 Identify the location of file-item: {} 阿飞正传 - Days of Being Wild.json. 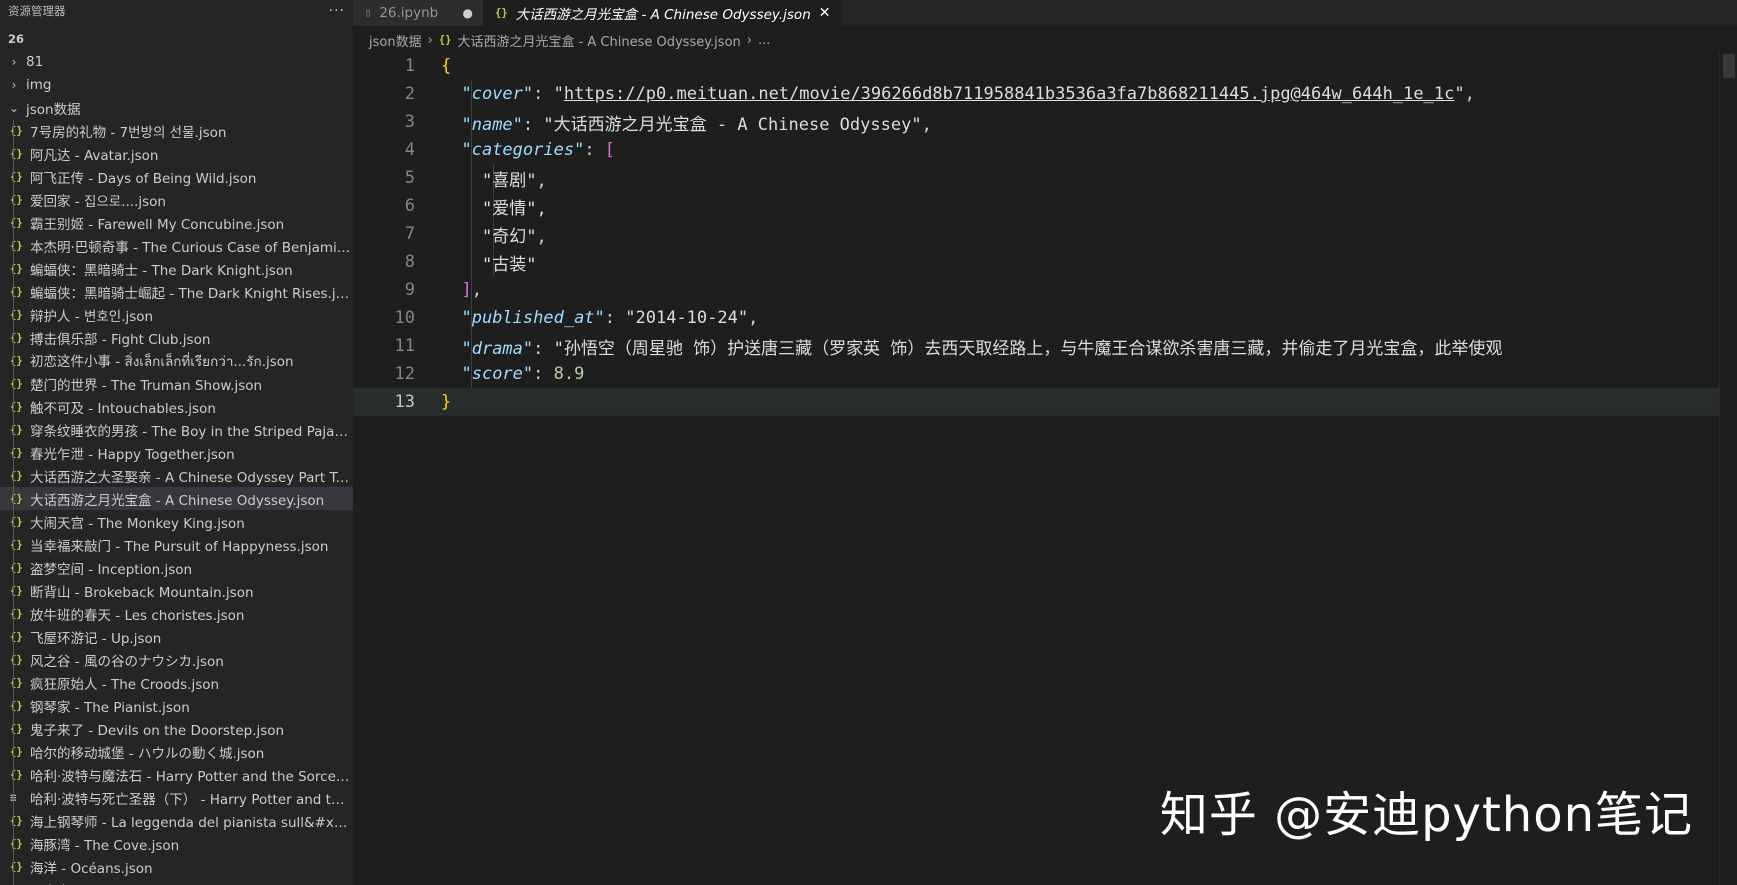
(176, 176).